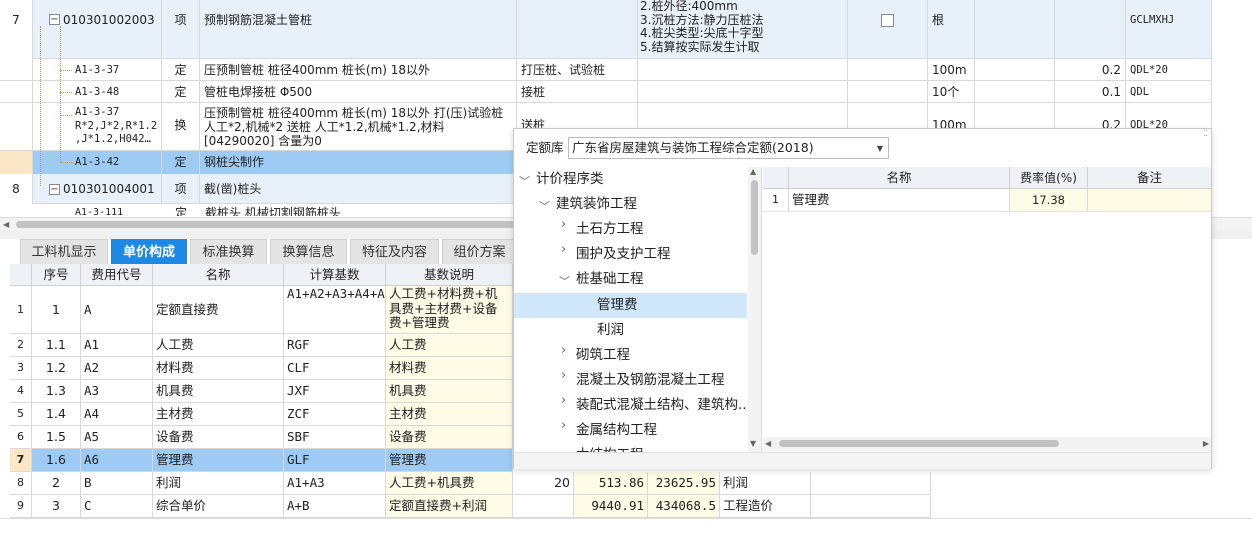 The width and height of the screenshot is (1252, 539). Describe the element at coordinates (218, 437) in the screenshot. I see `fee-name-cell: 设备费` at that location.